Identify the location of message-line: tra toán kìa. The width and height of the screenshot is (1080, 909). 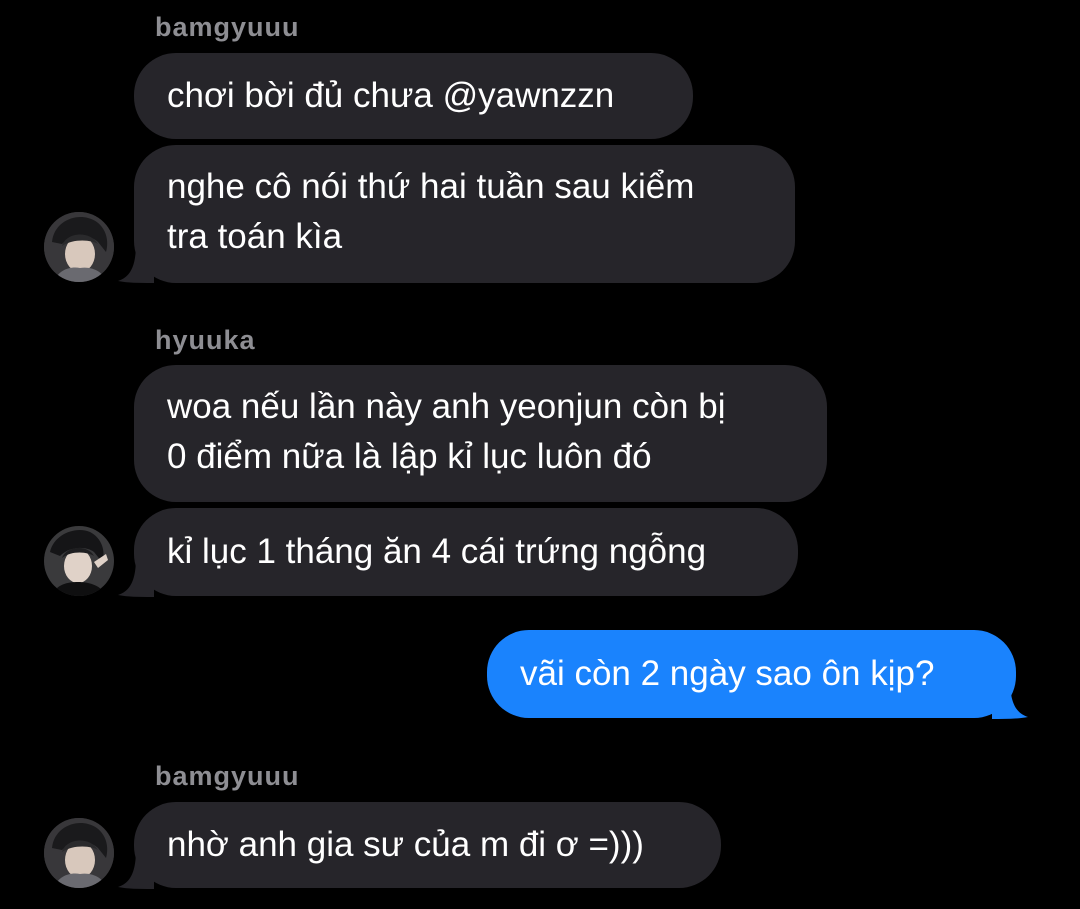
(255, 236).